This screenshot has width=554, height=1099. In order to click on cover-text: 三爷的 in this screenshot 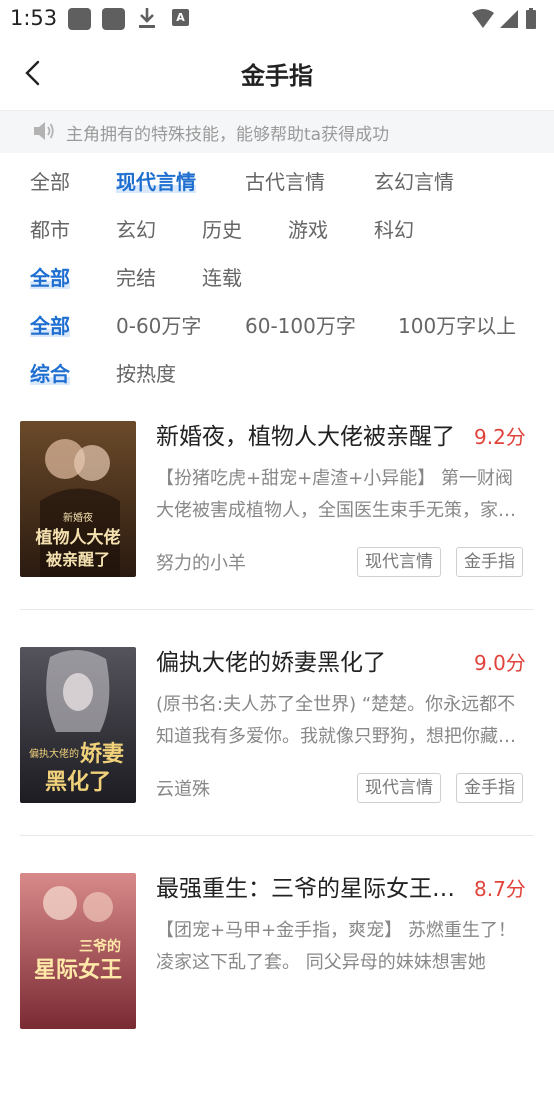, I will do `click(100, 946)`.